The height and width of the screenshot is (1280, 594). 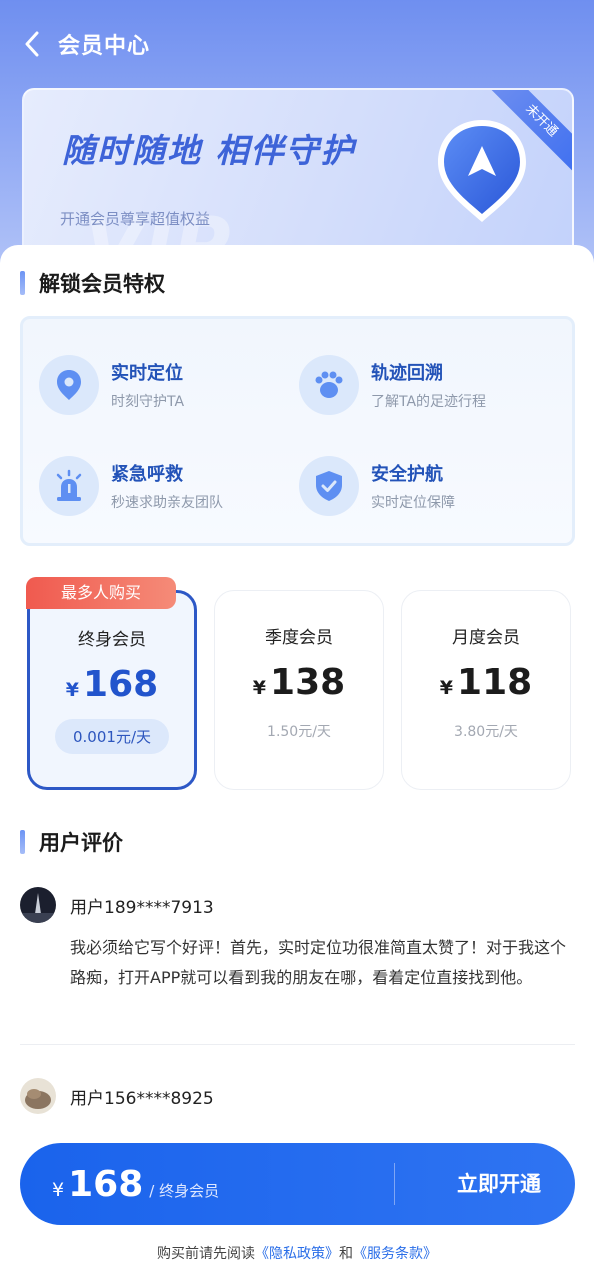 What do you see at coordinates (135, 219) in the screenshot?
I see `banner-subtitle: 开通会员尊享超值权益` at bounding box center [135, 219].